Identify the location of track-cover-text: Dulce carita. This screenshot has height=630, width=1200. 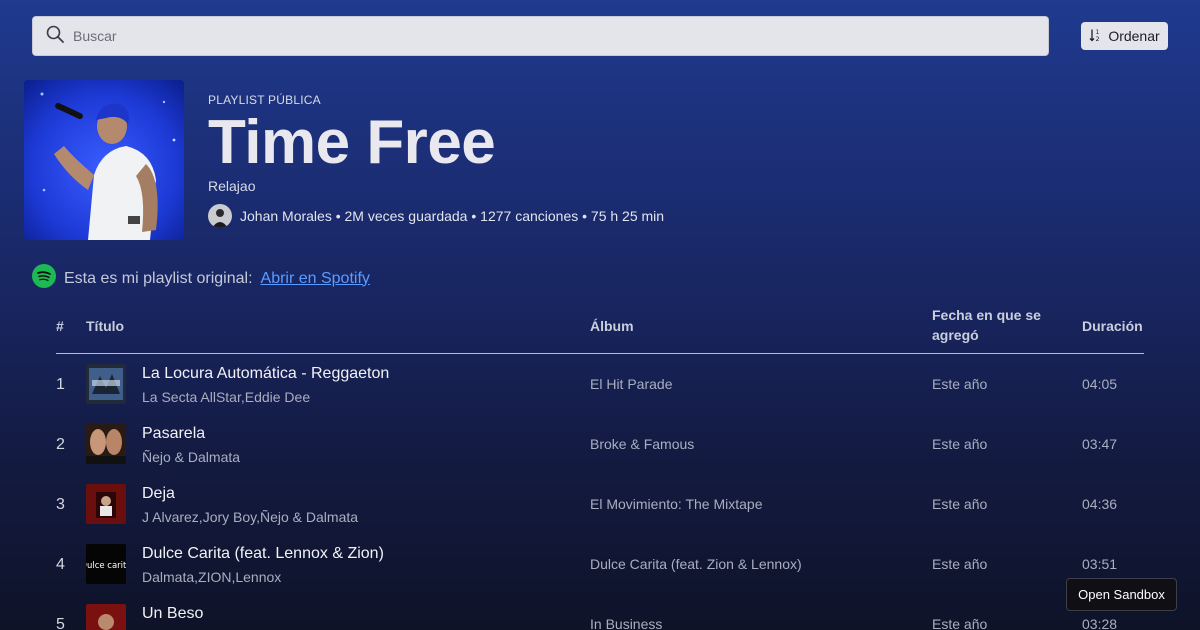
(106, 566).